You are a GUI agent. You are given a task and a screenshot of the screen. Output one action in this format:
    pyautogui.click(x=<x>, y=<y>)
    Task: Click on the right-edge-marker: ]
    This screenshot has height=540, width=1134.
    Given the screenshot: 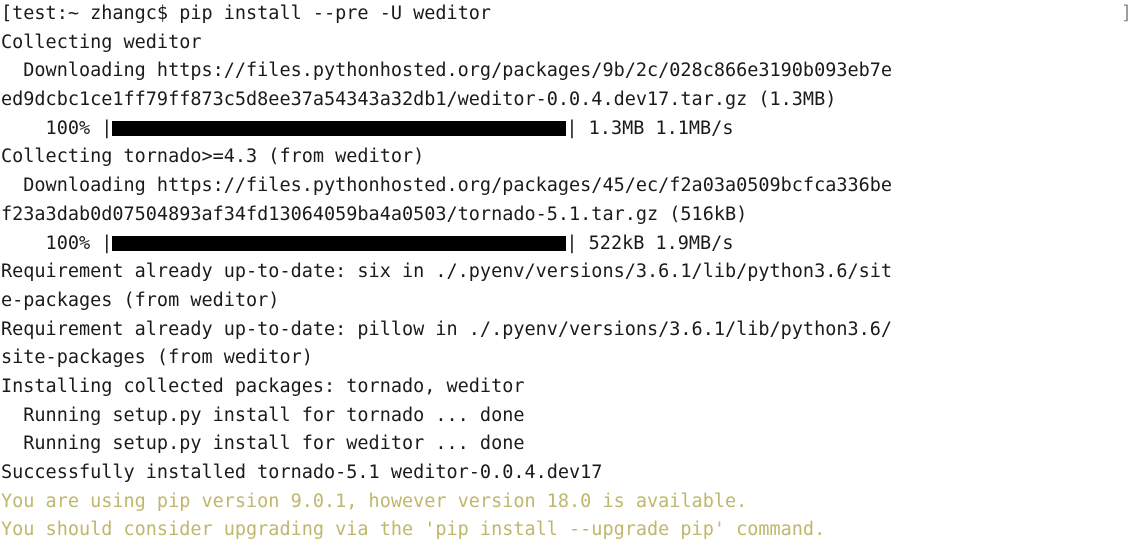 What is the action you would take?
    pyautogui.click(x=1126, y=13)
    